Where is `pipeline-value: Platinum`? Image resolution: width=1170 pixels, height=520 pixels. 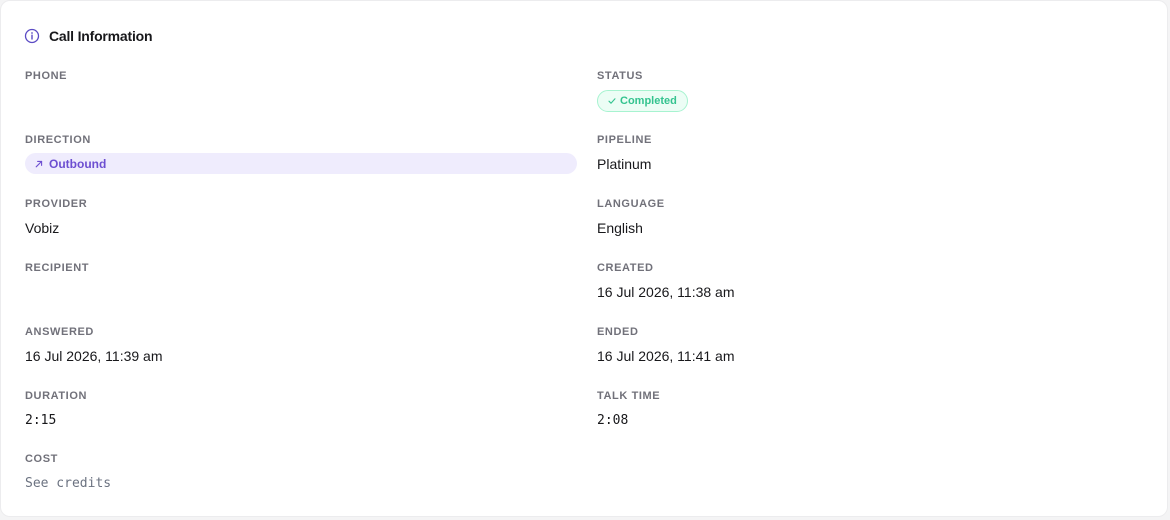
pipeline-value: Platinum is located at coordinates (624, 164).